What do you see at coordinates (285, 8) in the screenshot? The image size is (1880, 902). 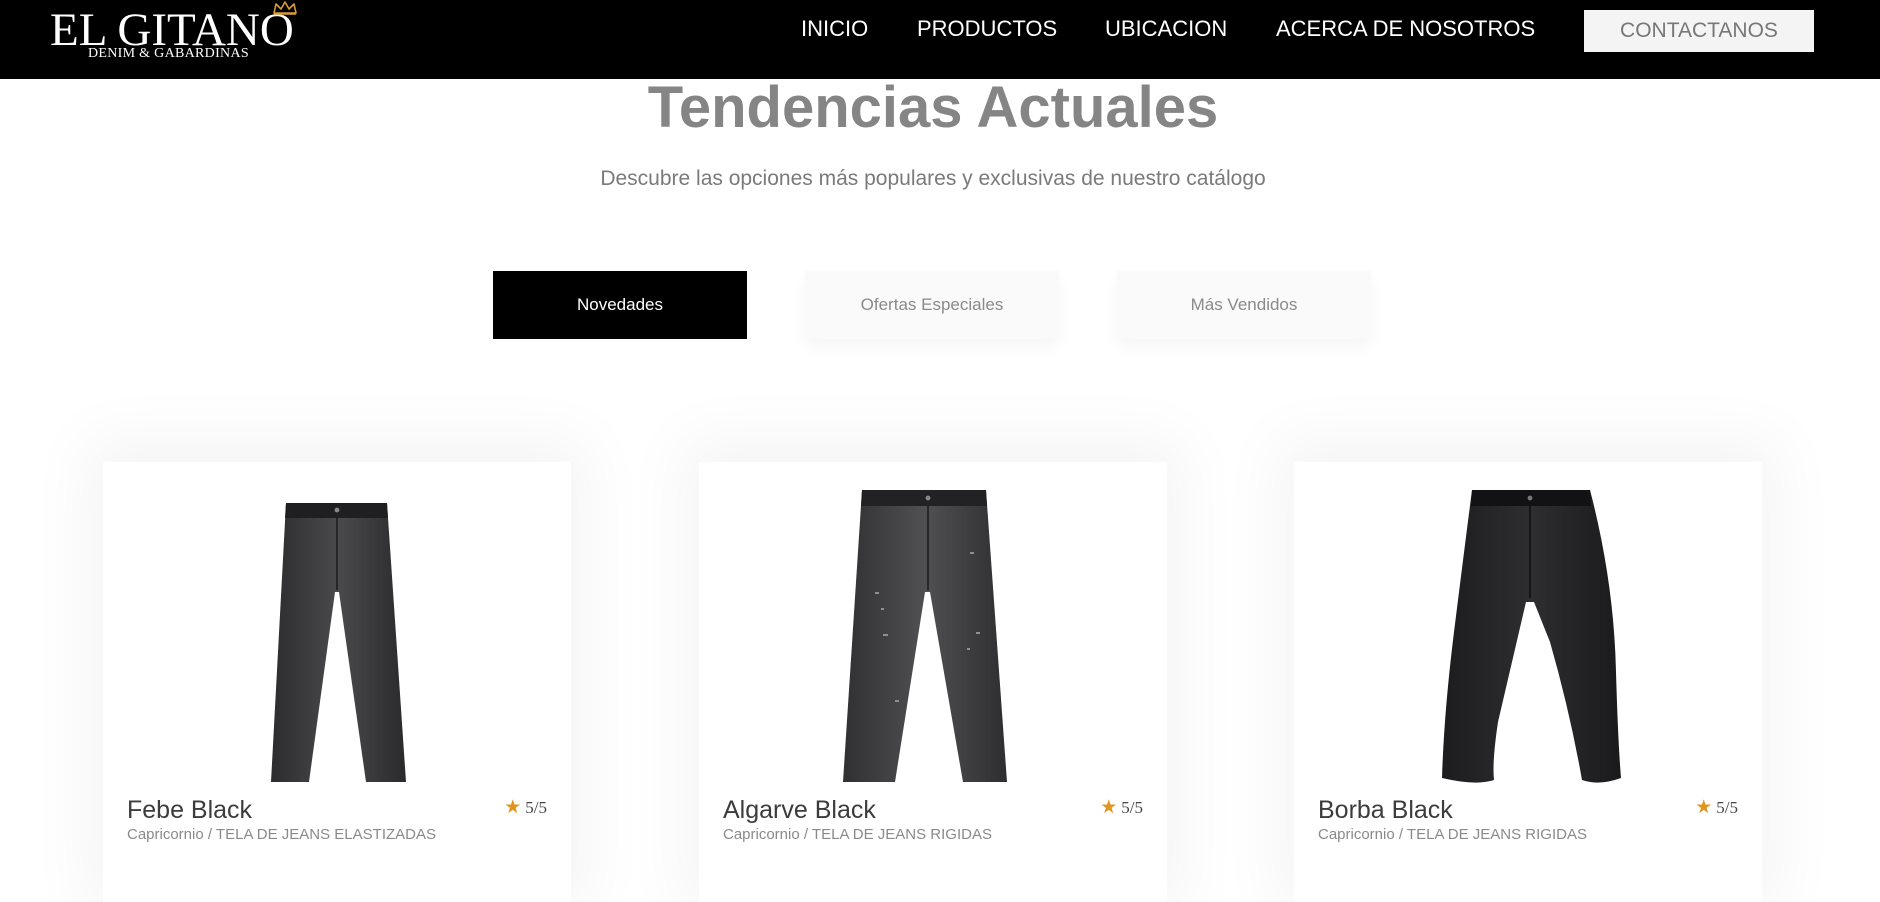 I see `crown-icon` at bounding box center [285, 8].